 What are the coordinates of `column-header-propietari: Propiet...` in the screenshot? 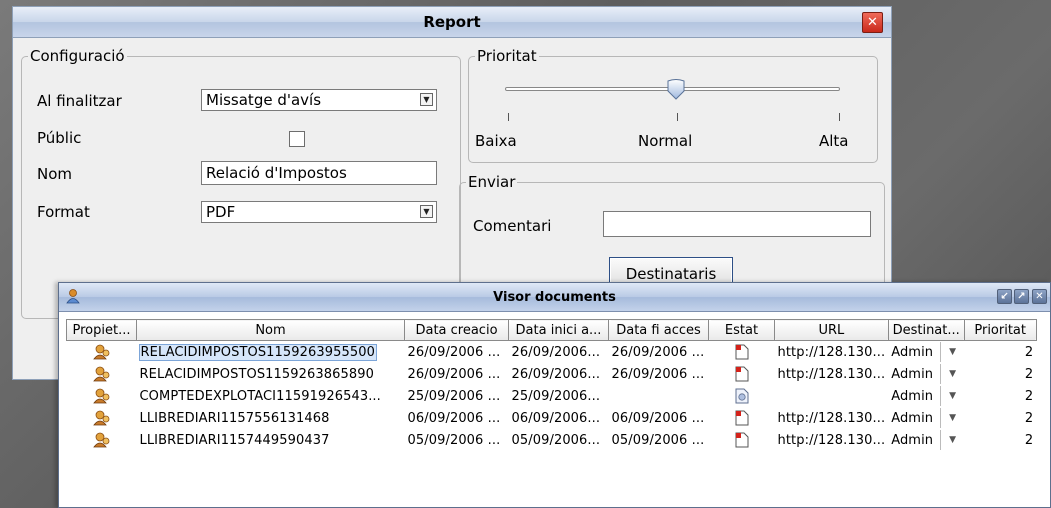 It's located at (101, 330).